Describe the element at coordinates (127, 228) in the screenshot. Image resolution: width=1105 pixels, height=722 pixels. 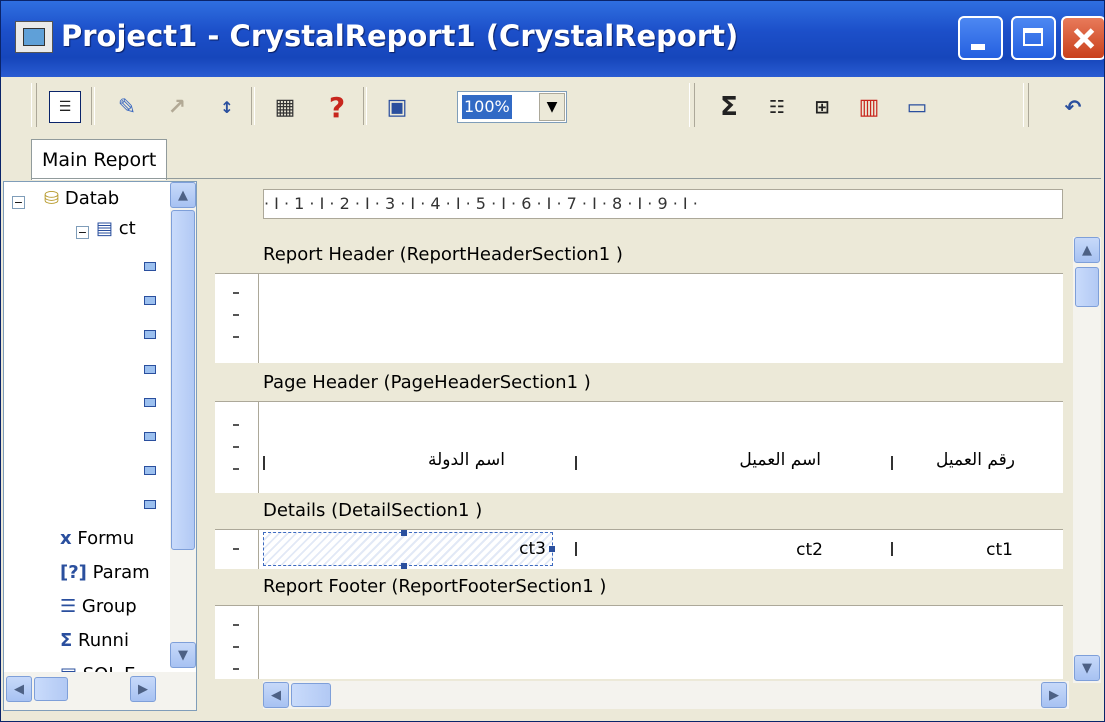
I see `tree-item-label: ct` at that location.